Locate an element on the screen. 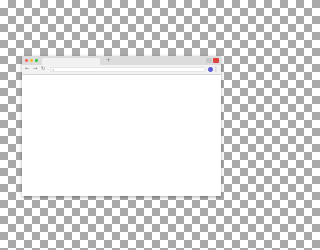 This screenshot has height=250, width=320. window-controls is located at coordinates (212, 60).